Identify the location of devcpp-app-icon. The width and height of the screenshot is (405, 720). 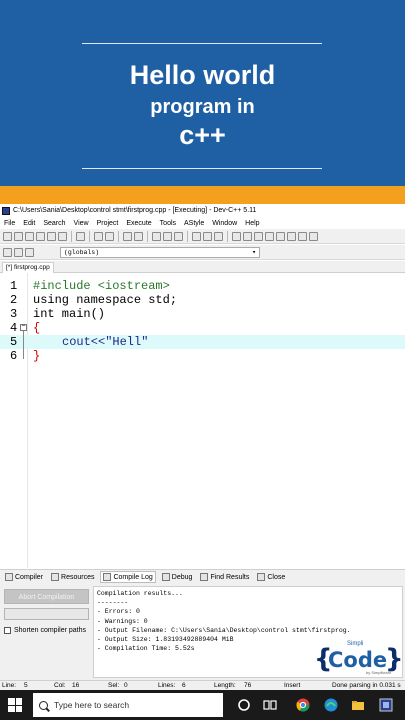
(6, 210).